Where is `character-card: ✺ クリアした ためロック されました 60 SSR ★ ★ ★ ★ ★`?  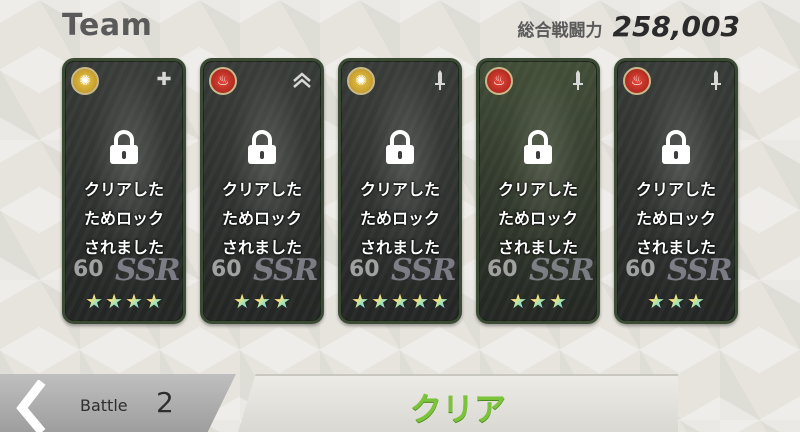
character-card: ✺ クリアした ためロック されました 60 SSR ★ ★ ★ ★ ★ is located at coordinates (400, 191).